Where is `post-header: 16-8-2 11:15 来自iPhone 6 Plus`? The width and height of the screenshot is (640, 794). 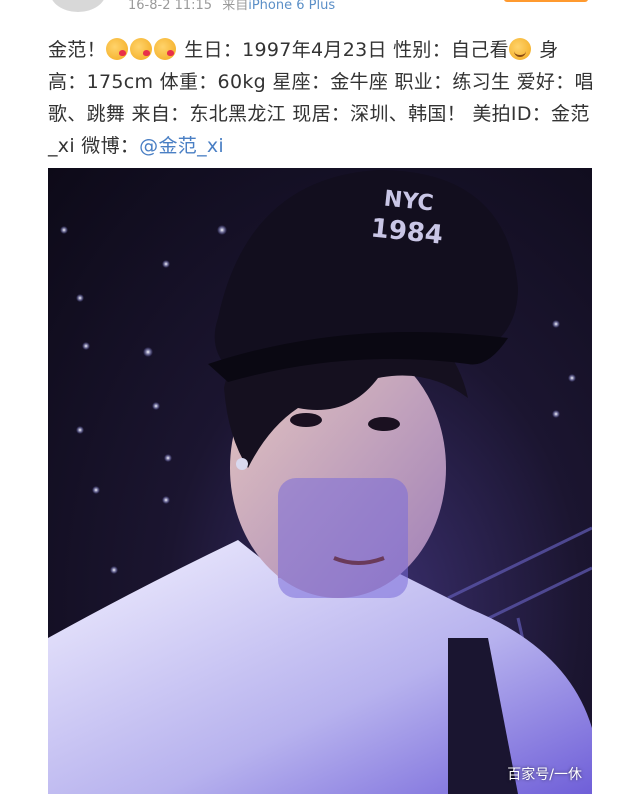 post-header: 16-8-2 11:15 来自iPhone 6 Plus is located at coordinates (320, 11).